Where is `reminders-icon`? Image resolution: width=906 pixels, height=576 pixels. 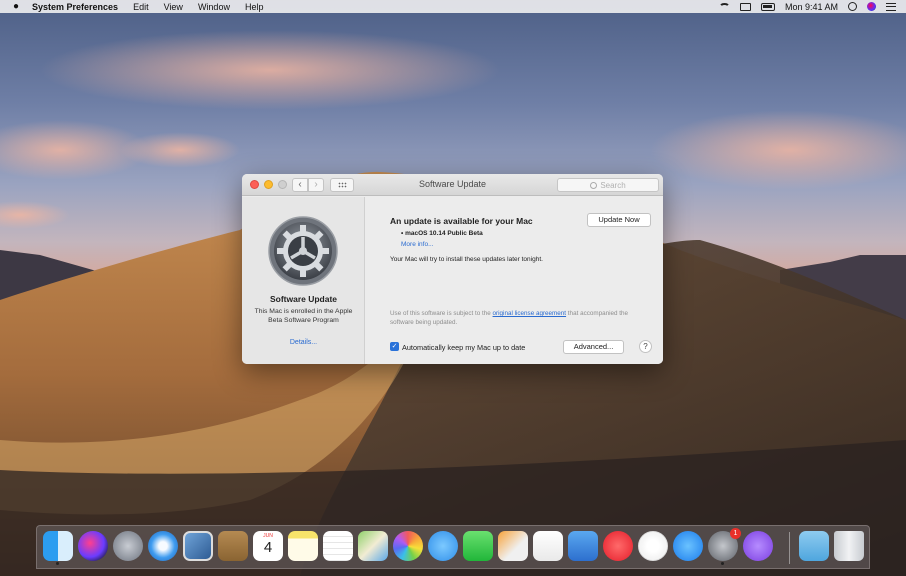 reminders-icon is located at coordinates (338, 546).